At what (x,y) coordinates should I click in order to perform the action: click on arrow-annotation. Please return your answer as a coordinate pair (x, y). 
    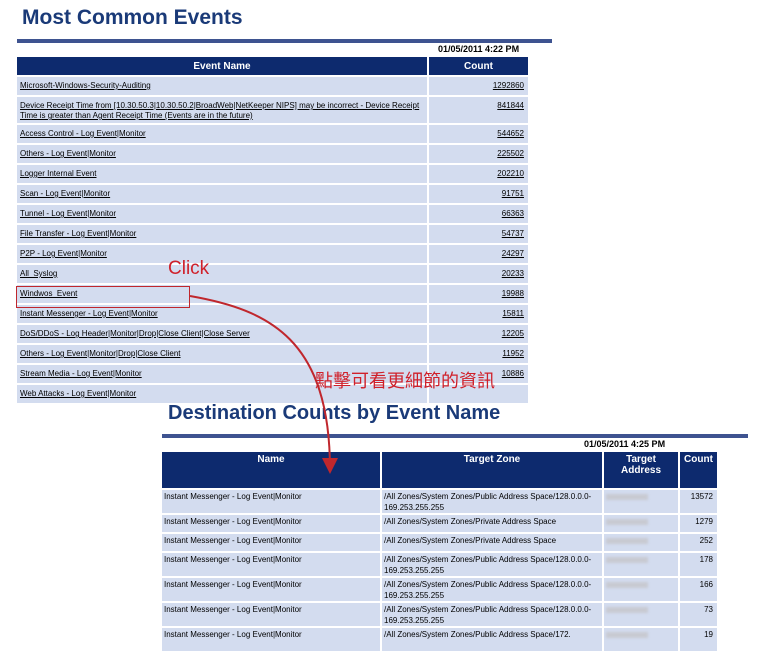
    Looking at the image, I should click on (263, 384).